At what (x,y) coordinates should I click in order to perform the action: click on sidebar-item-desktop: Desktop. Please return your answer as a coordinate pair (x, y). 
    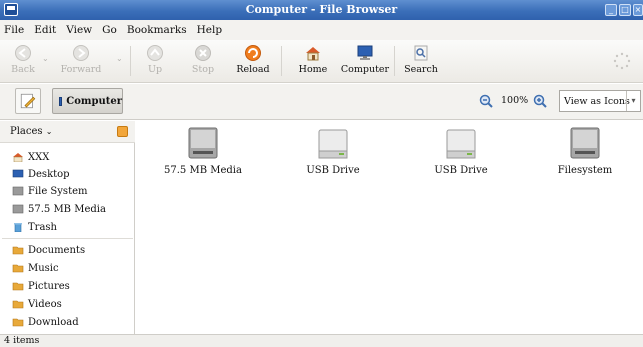
    Looking at the image, I should click on (67, 174).